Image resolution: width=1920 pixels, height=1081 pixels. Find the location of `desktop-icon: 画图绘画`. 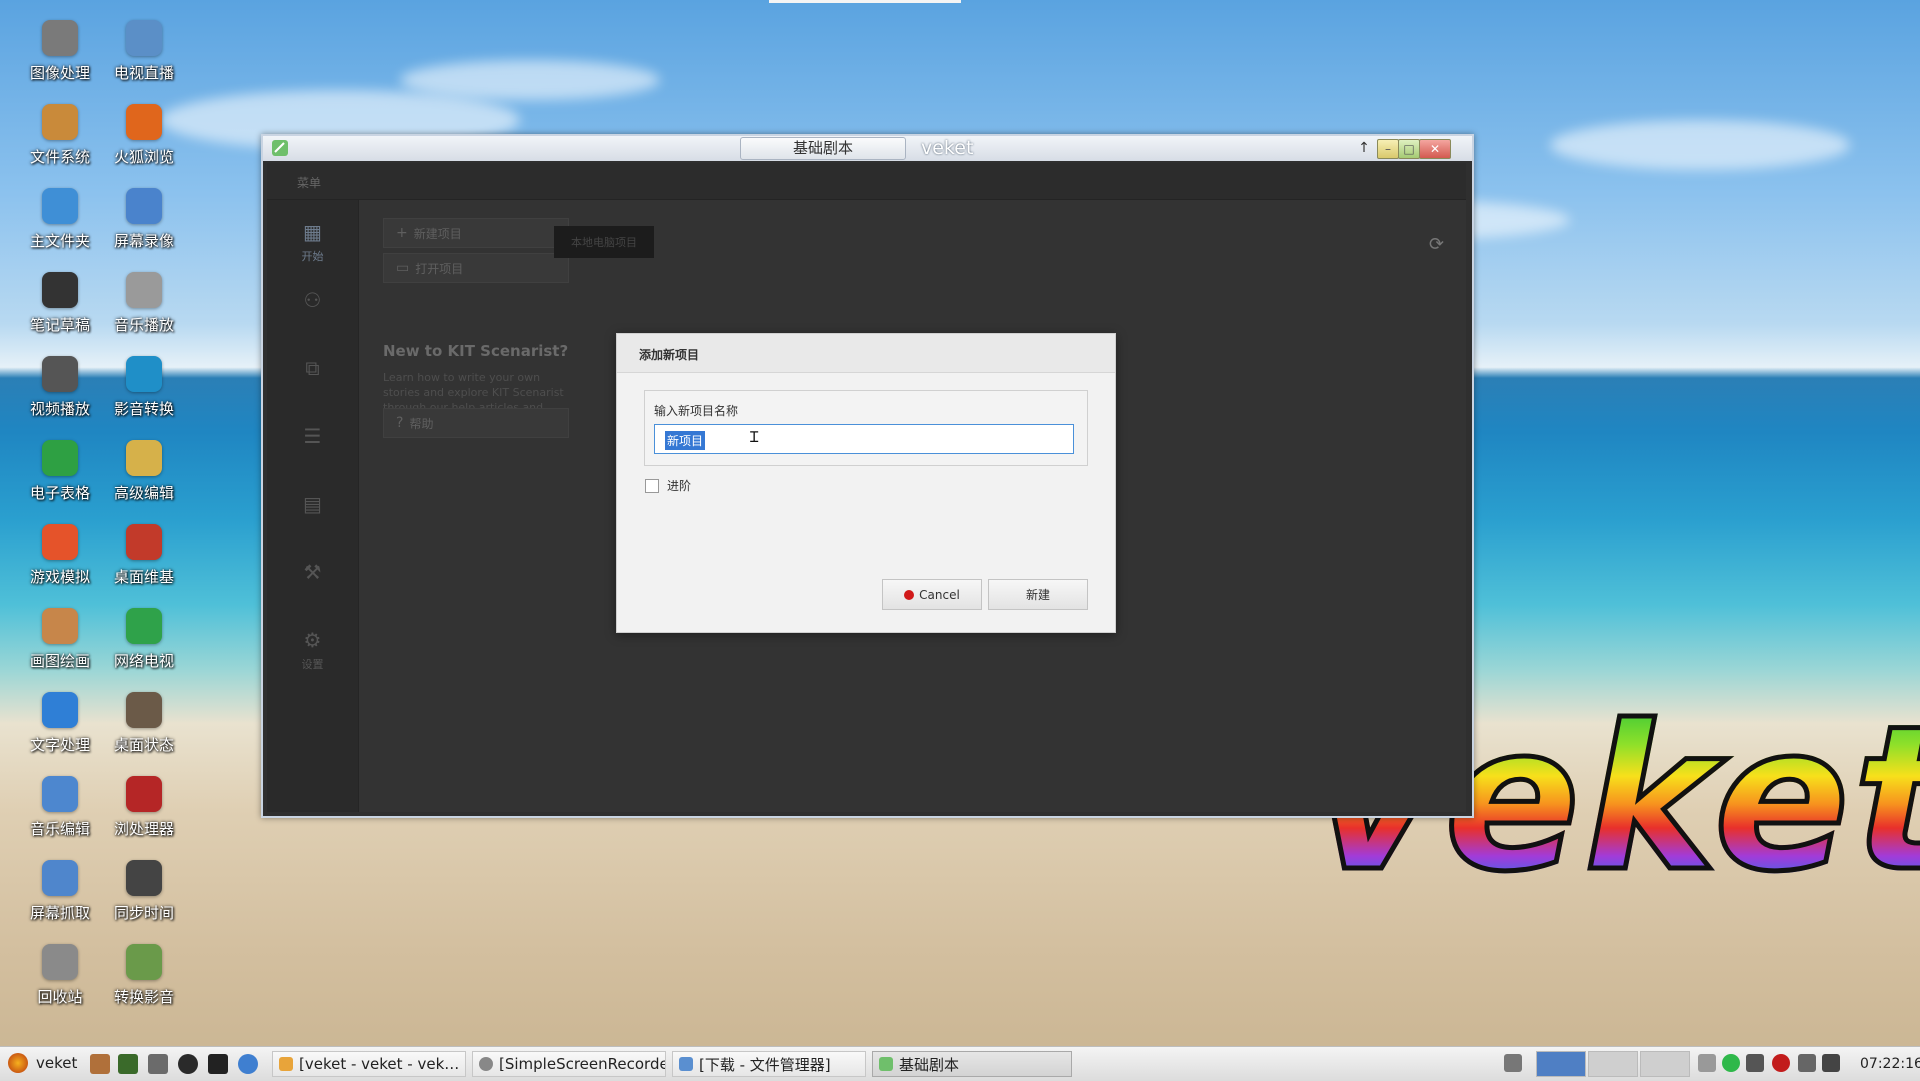

desktop-icon: 画图绘画 is located at coordinates (60, 650).